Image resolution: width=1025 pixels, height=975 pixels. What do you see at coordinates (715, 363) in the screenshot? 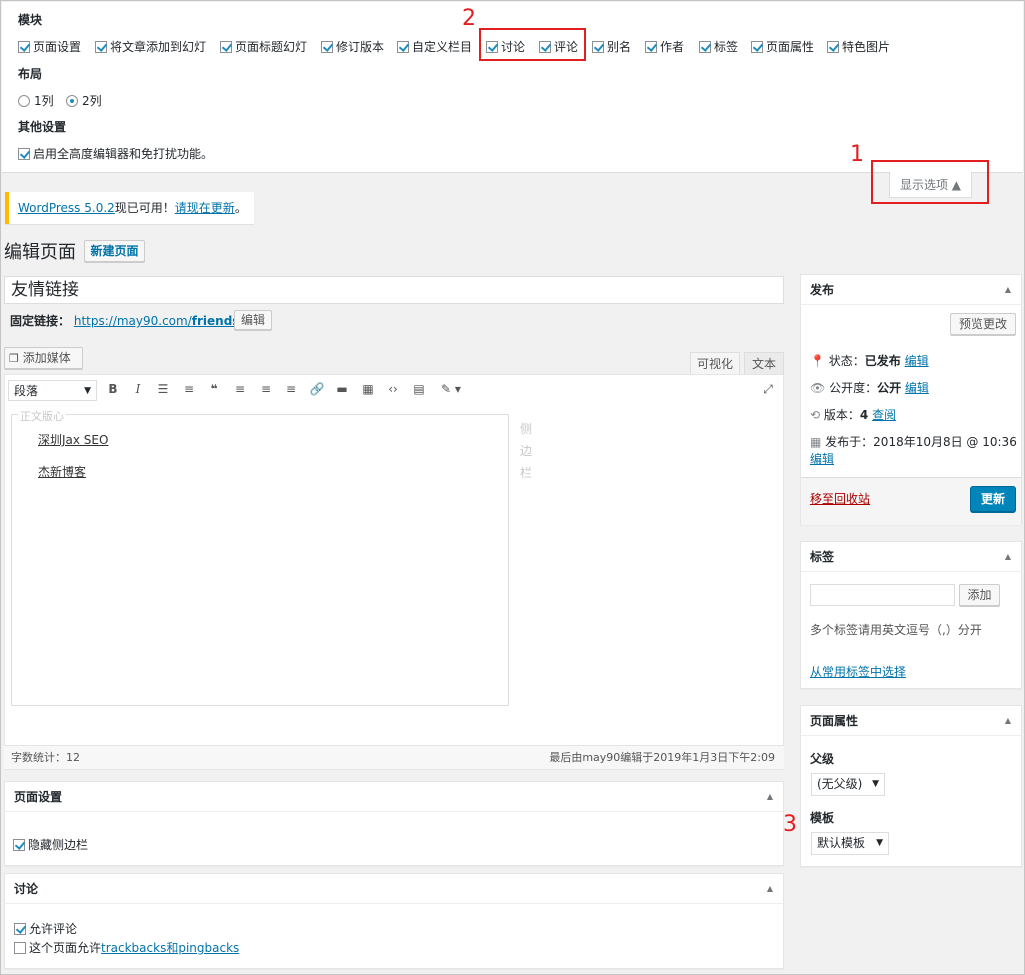
I see `tab-visual: 可视化` at bounding box center [715, 363].